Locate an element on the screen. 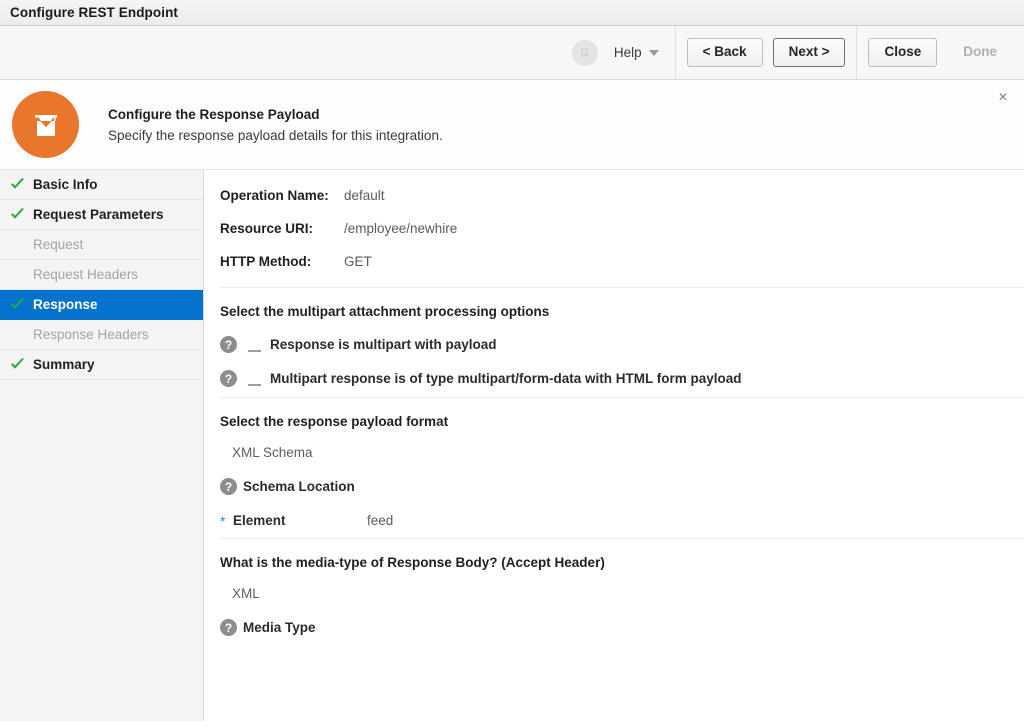 The width and height of the screenshot is (1024, 727). http-method-label: HTTP Method: is located at coordinates (266, 261).